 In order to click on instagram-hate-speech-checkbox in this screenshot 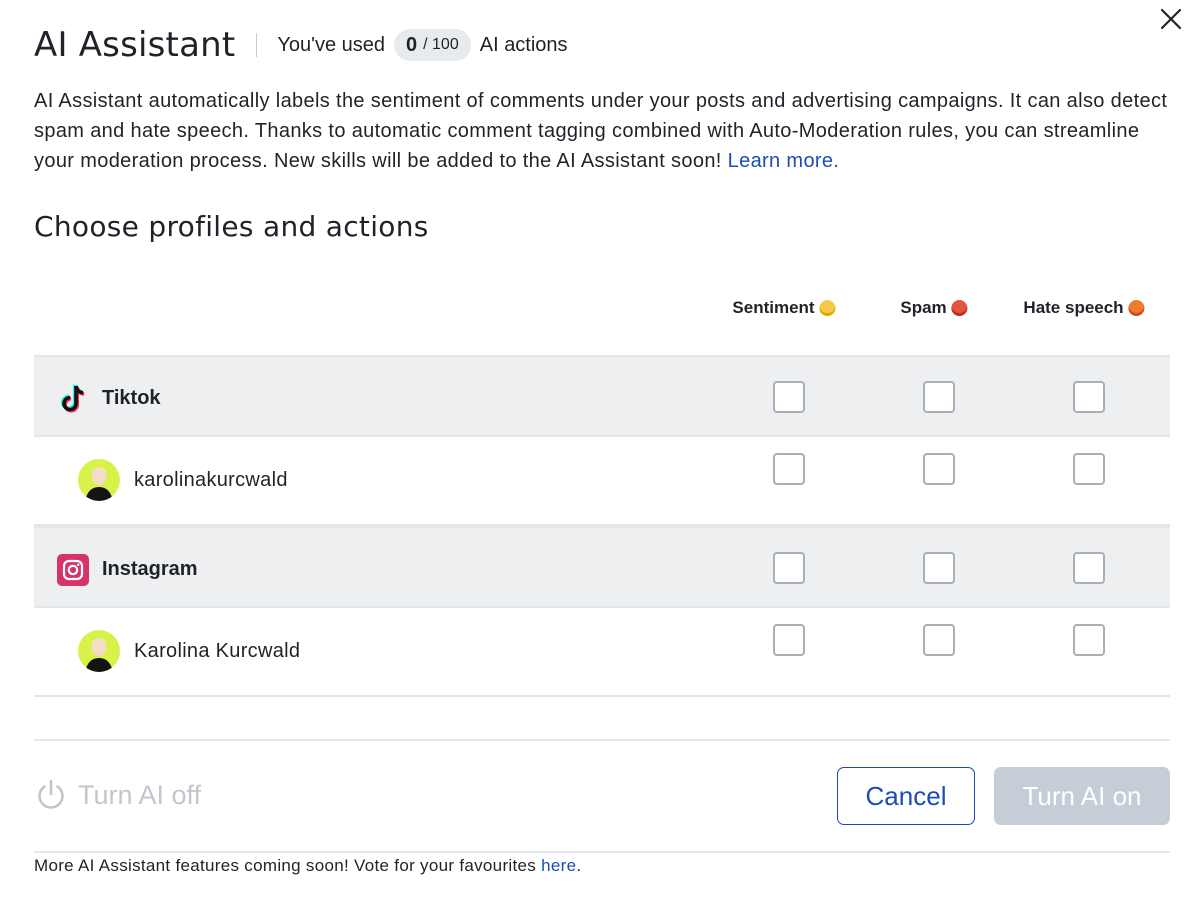, I will do `click(1089, 568)`.